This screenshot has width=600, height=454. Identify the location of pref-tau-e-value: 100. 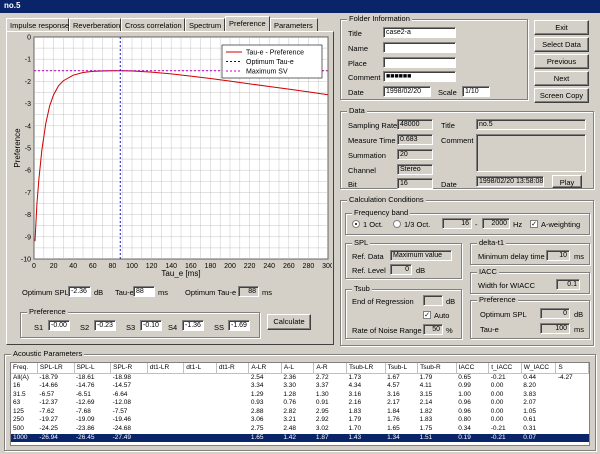
(555, 328).